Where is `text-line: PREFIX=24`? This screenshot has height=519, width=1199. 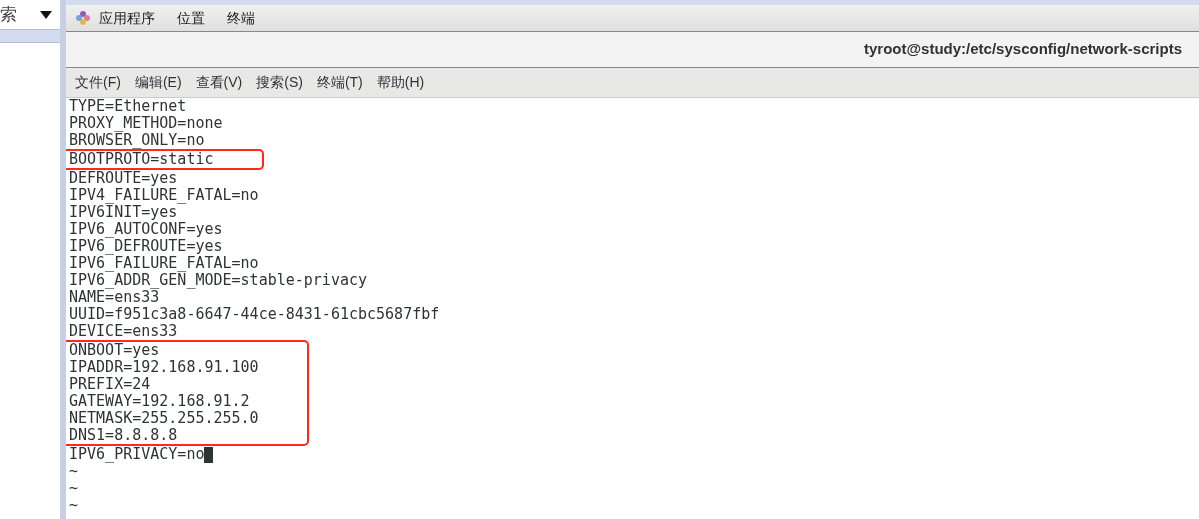
text-line: PREFIX=24 is located at coordinates (110, 384).